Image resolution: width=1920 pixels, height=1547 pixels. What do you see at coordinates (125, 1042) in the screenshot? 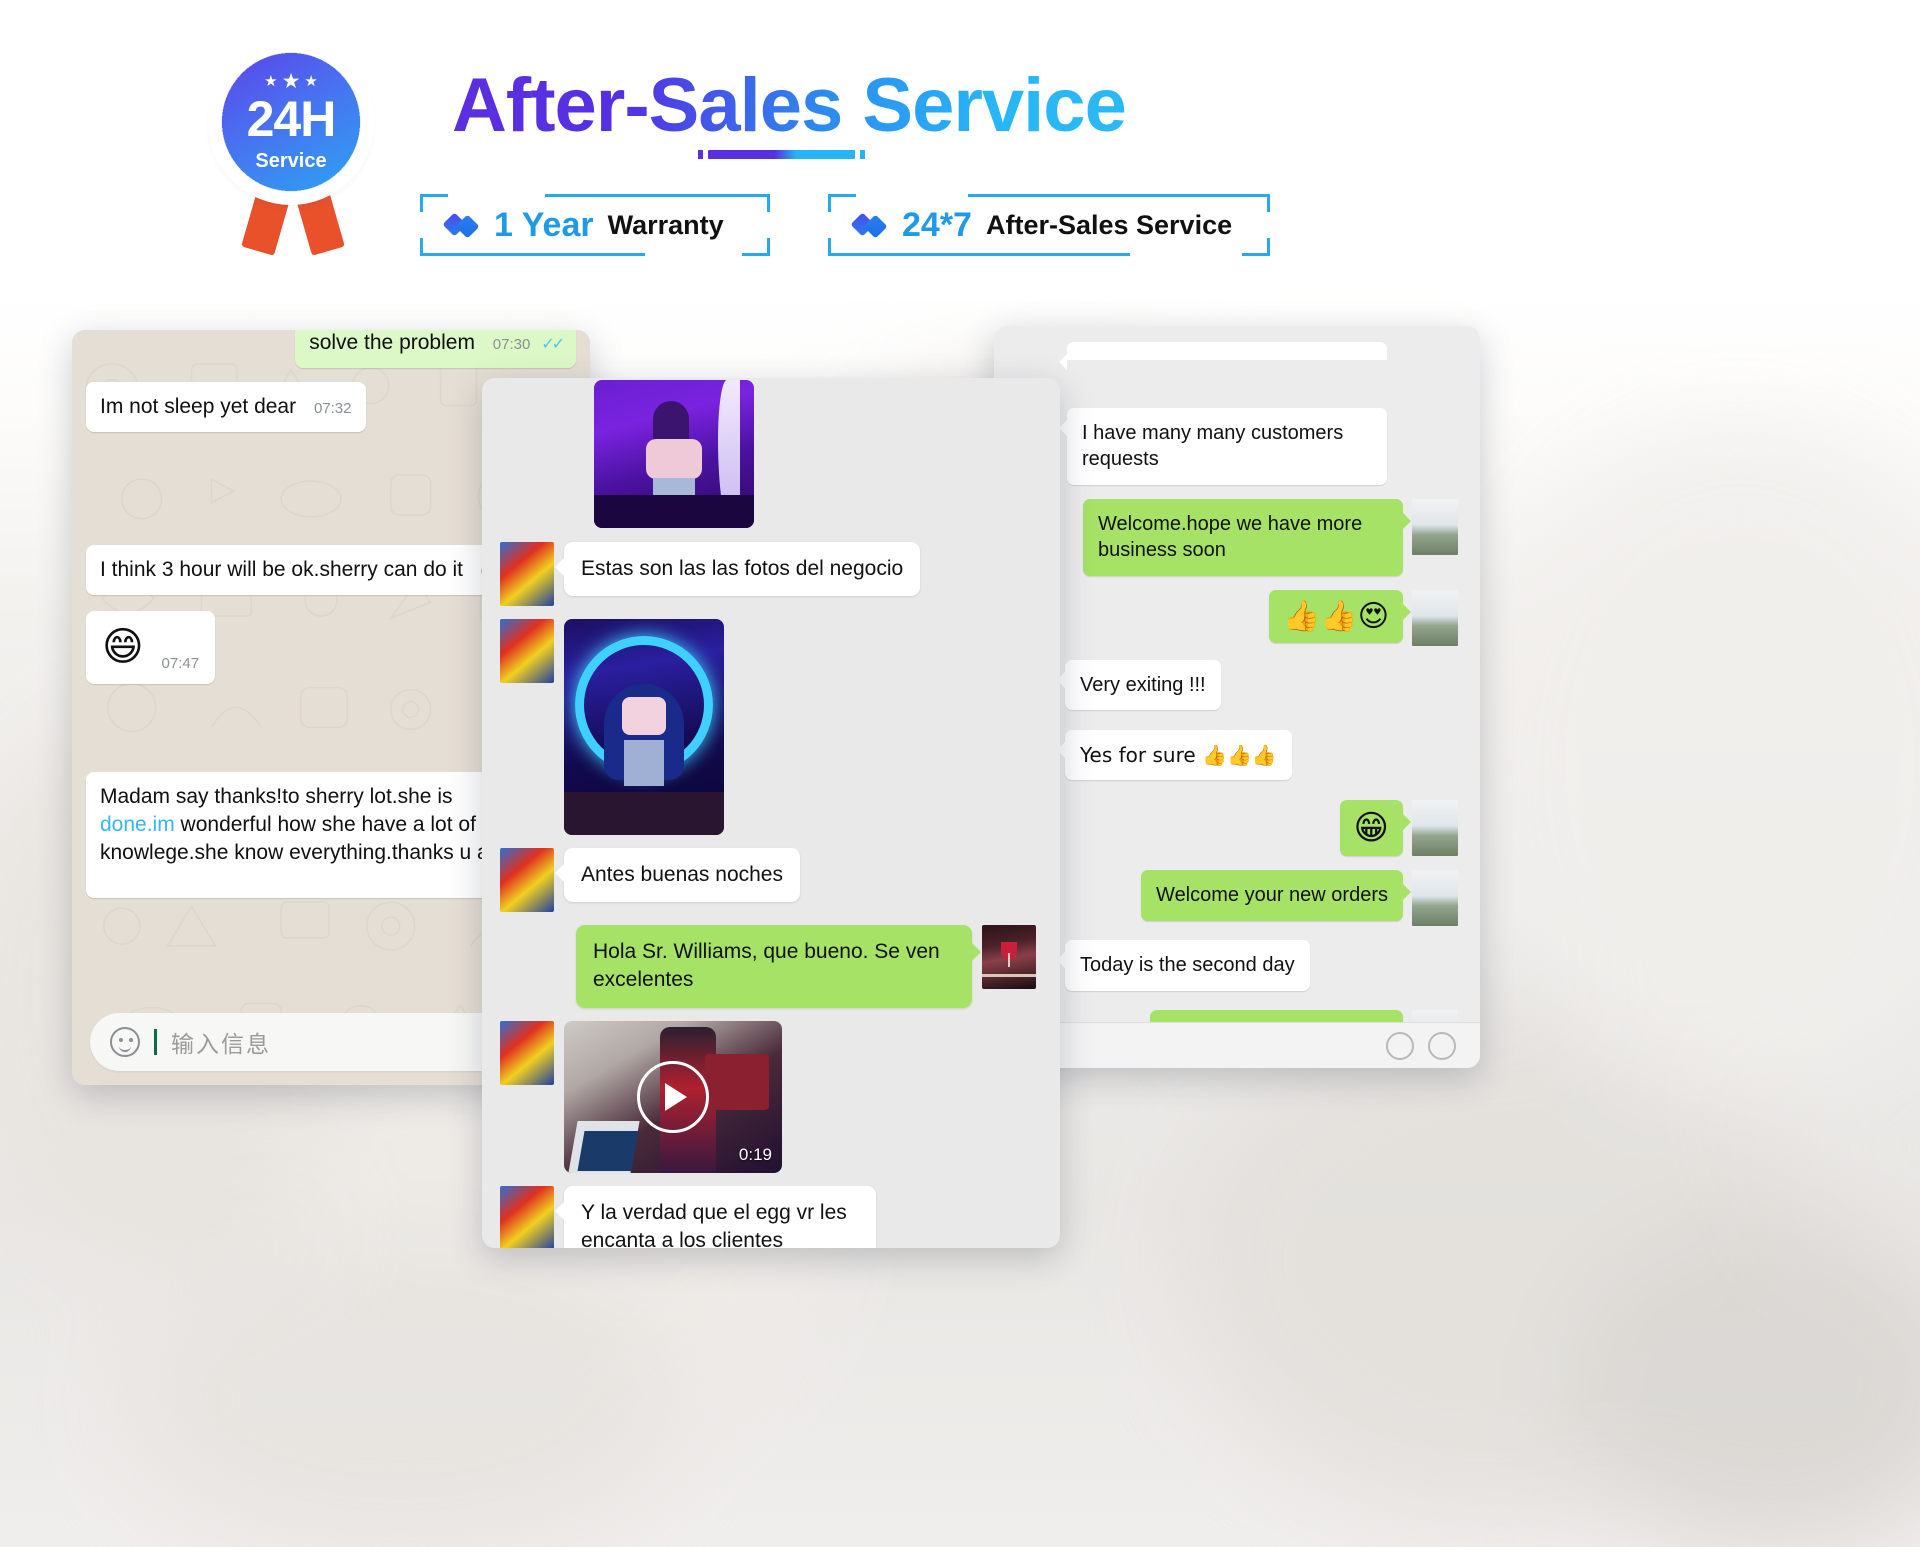
I see `smiley-icon` at bounding box center [125, 1042].